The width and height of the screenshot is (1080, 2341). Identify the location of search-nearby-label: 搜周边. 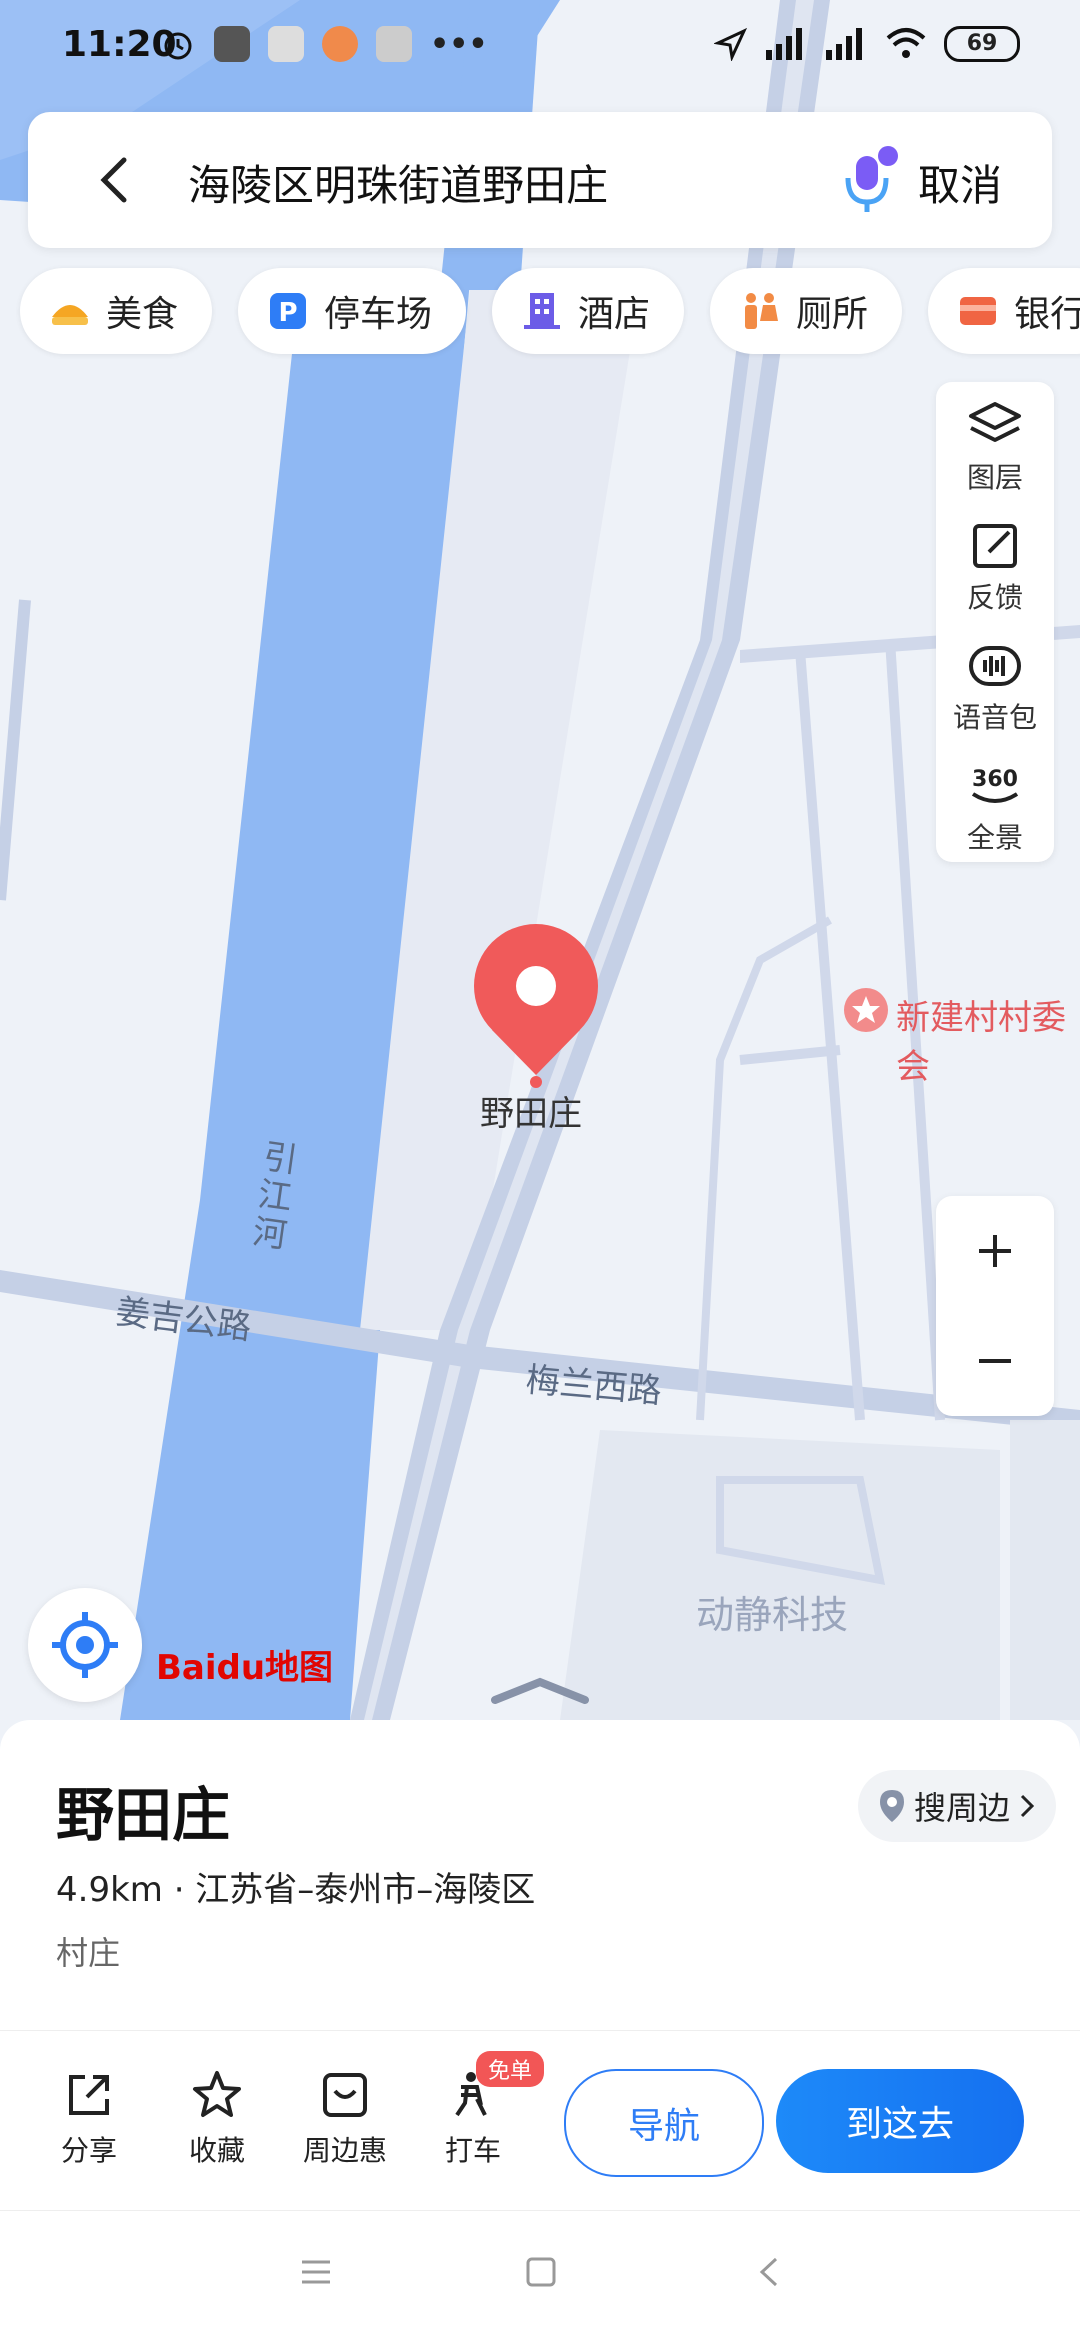
(962, 1808).